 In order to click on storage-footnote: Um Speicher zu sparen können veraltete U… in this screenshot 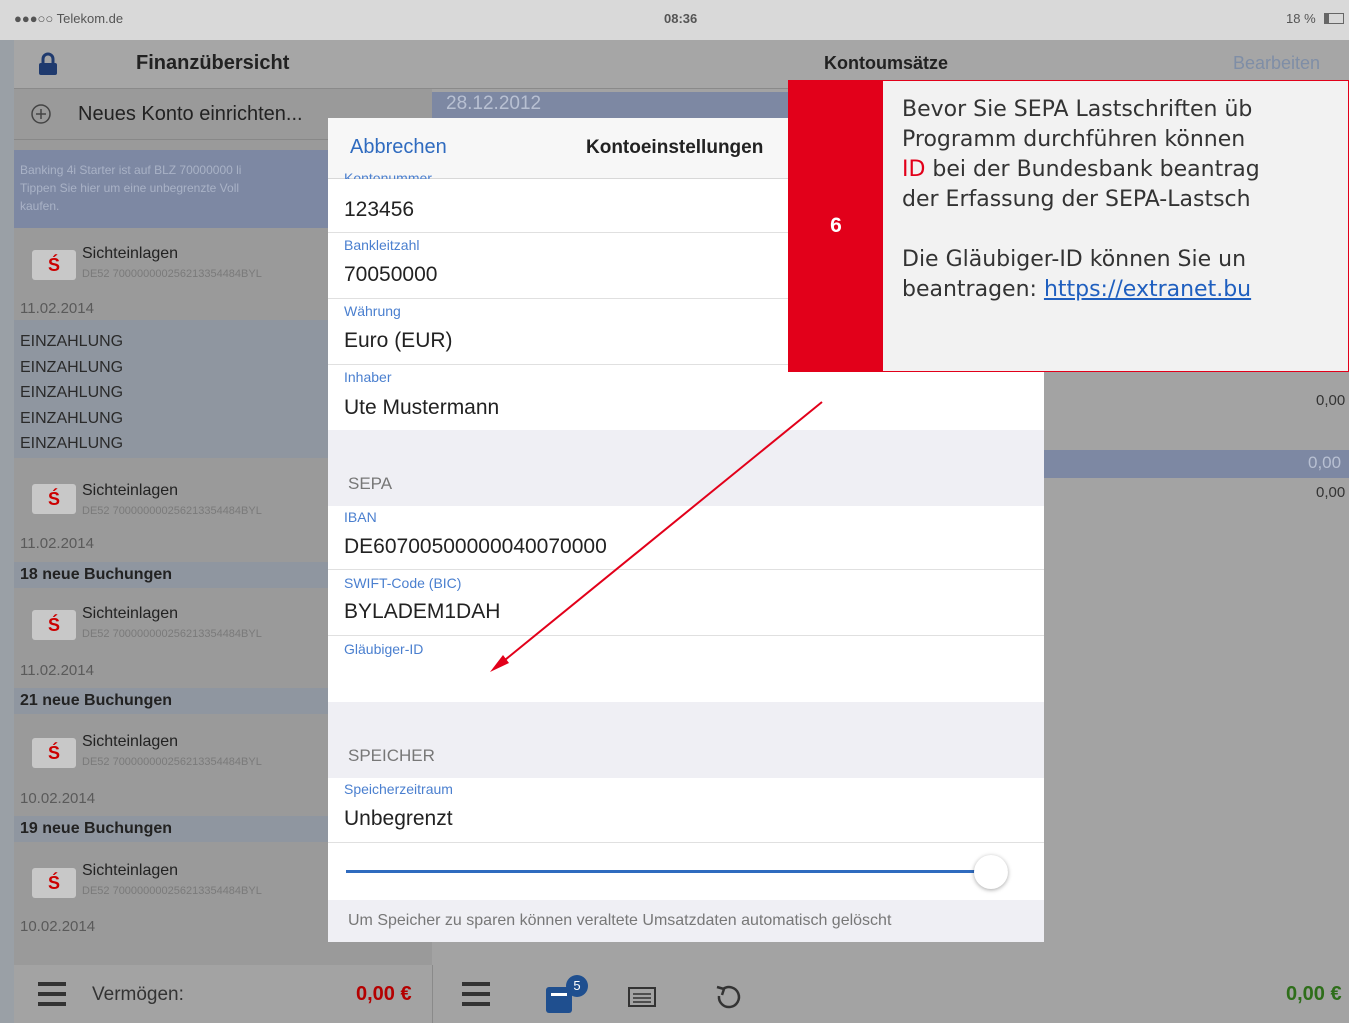, I will do `click(620, 920)`.